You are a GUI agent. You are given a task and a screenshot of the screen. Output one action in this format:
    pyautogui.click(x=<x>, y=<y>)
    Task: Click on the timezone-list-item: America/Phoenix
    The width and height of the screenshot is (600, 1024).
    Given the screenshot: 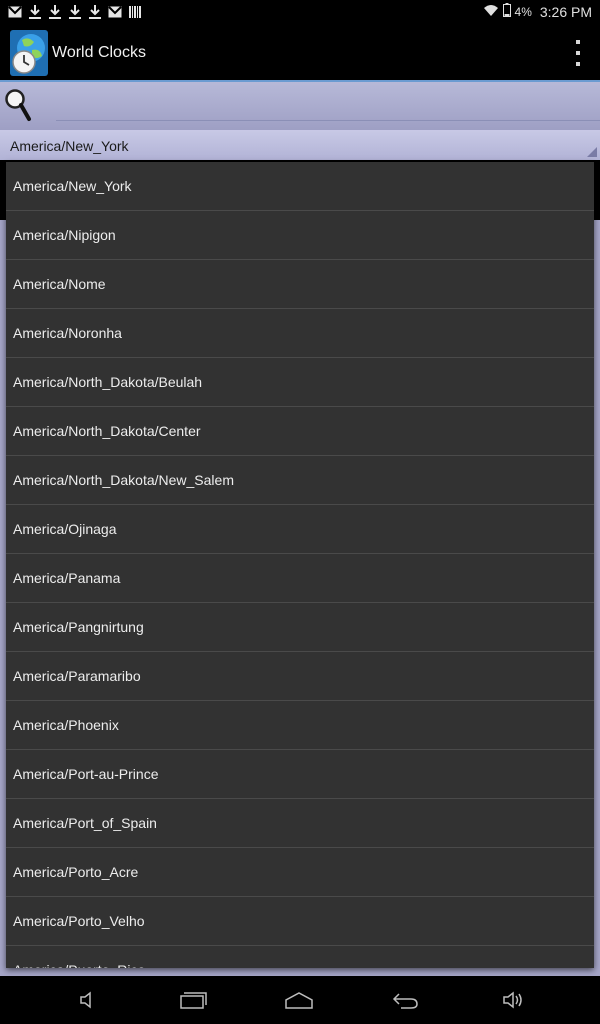 What is the action you would take?
    pyautogui.click(x=300, y=725)
    